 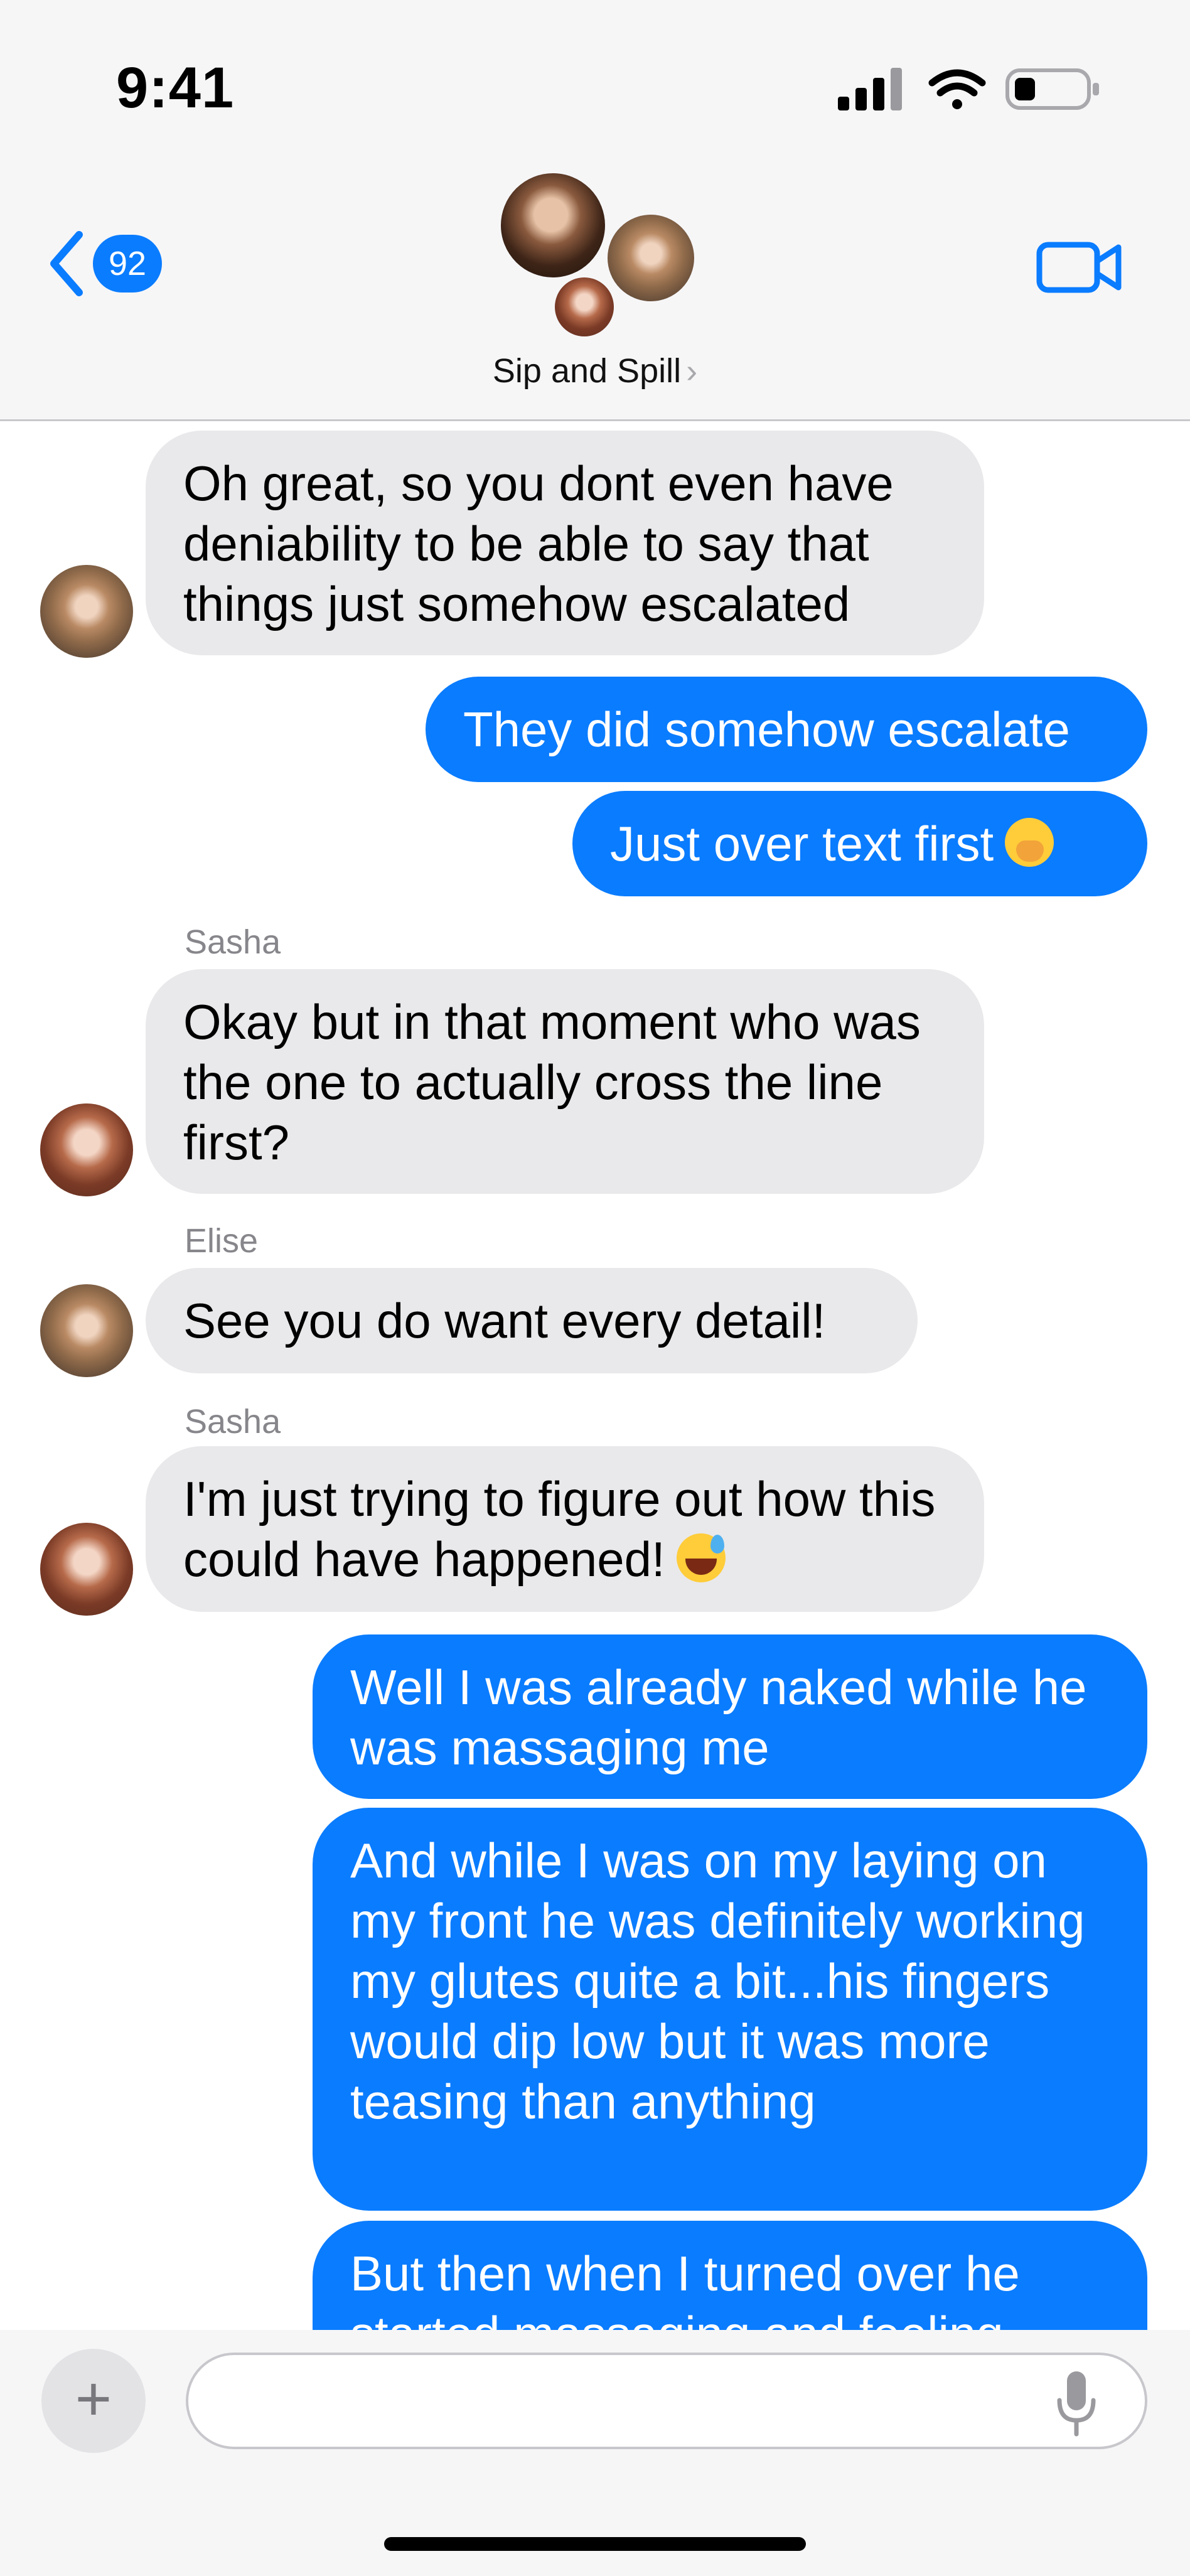 I want to click on message-composer: +, so click(x=595, y=2453).